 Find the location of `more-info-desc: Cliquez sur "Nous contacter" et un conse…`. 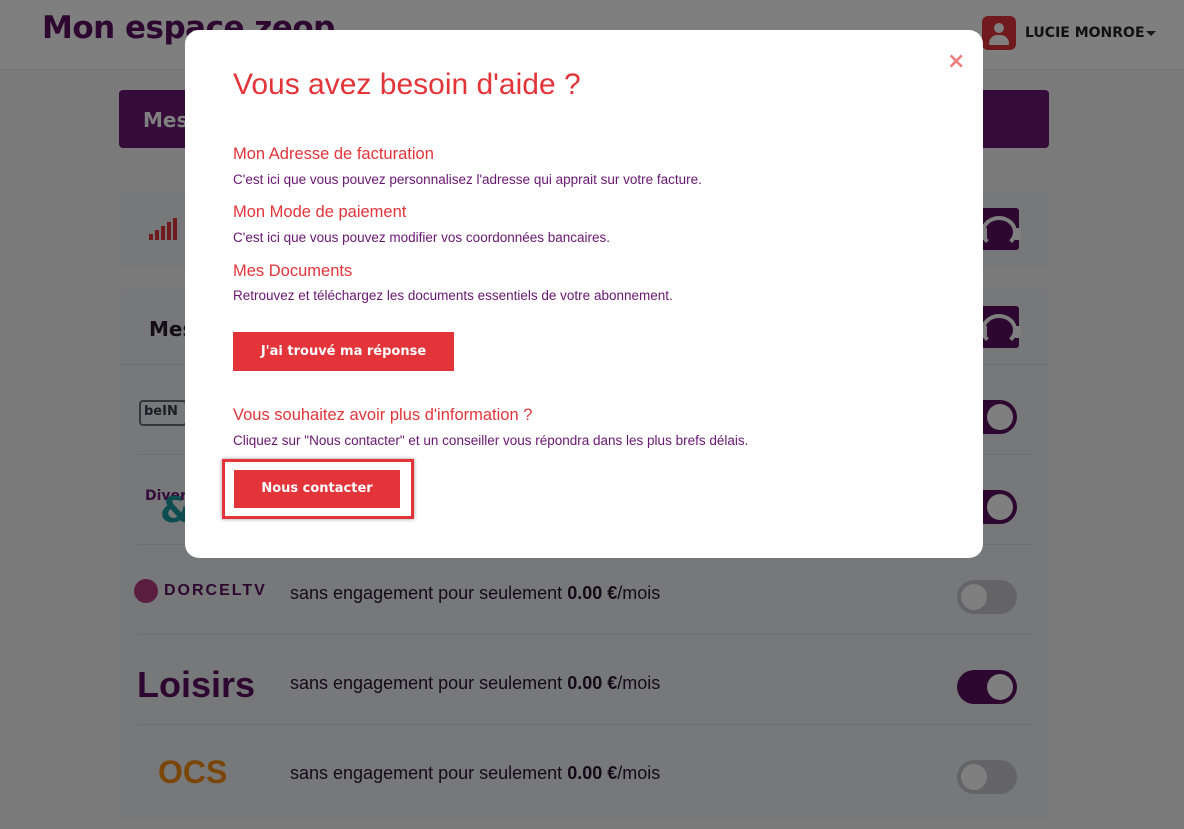

more-info-desc: Cliquez sur "Nous contacter" et un conse… is located at coordinates (491, 440).